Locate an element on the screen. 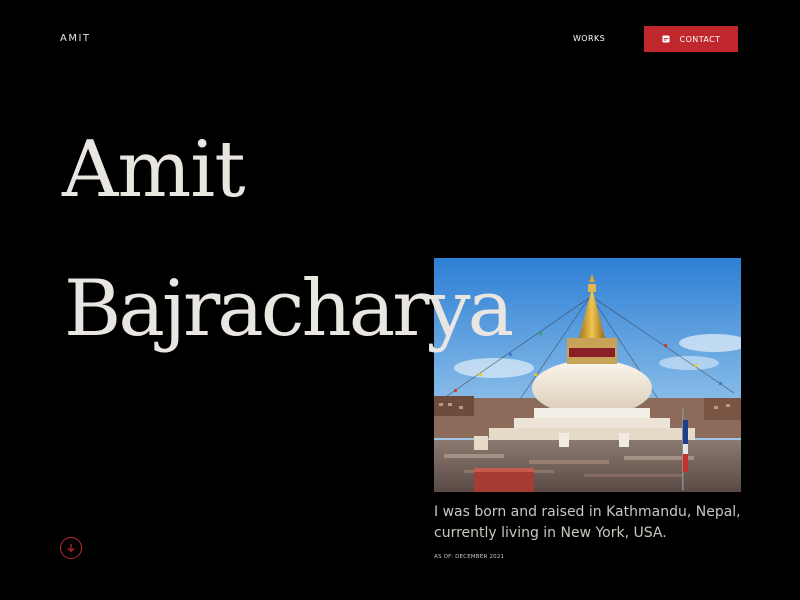  mail-icon is located at coordinates (666, 39).